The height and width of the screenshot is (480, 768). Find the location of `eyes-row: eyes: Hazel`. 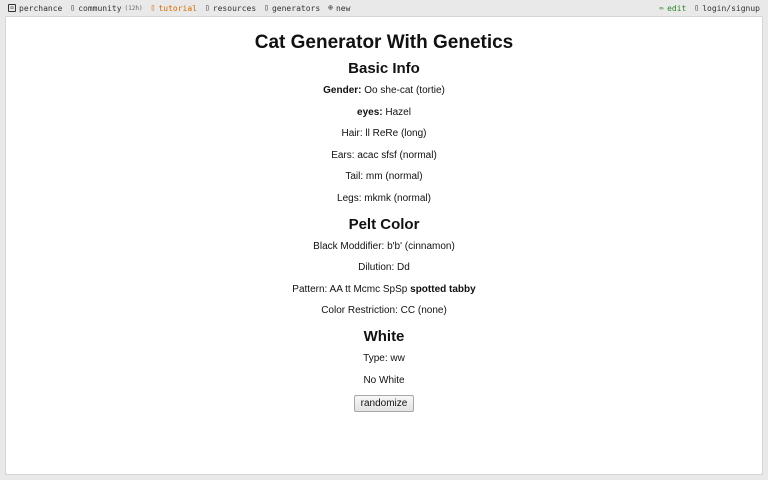

eyes-row: eyes: Hazel is located at coordinates (384, 113).